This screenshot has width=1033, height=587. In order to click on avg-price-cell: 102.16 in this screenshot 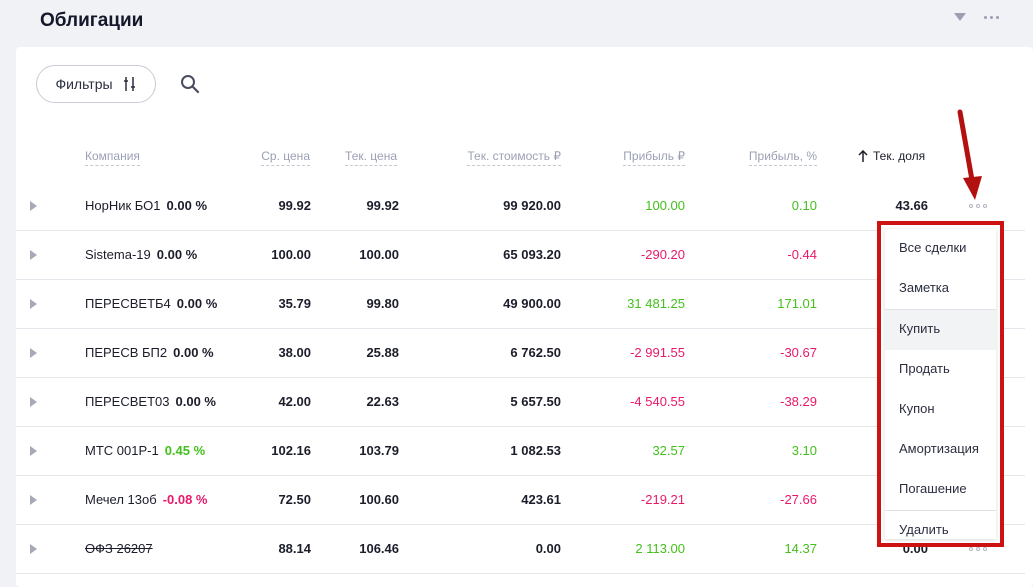, I will do `click(291, 450)`.